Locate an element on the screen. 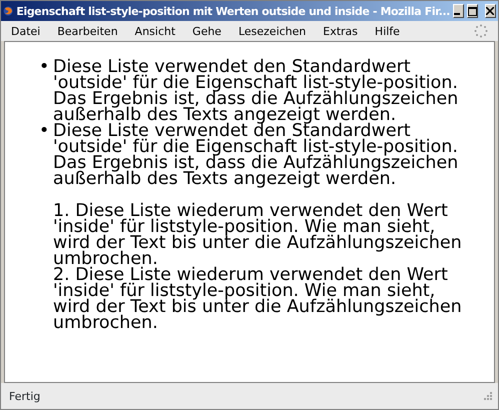 This screenshot has height=410, width=499. status-text: Fertig is located at coordinates (24, 396).